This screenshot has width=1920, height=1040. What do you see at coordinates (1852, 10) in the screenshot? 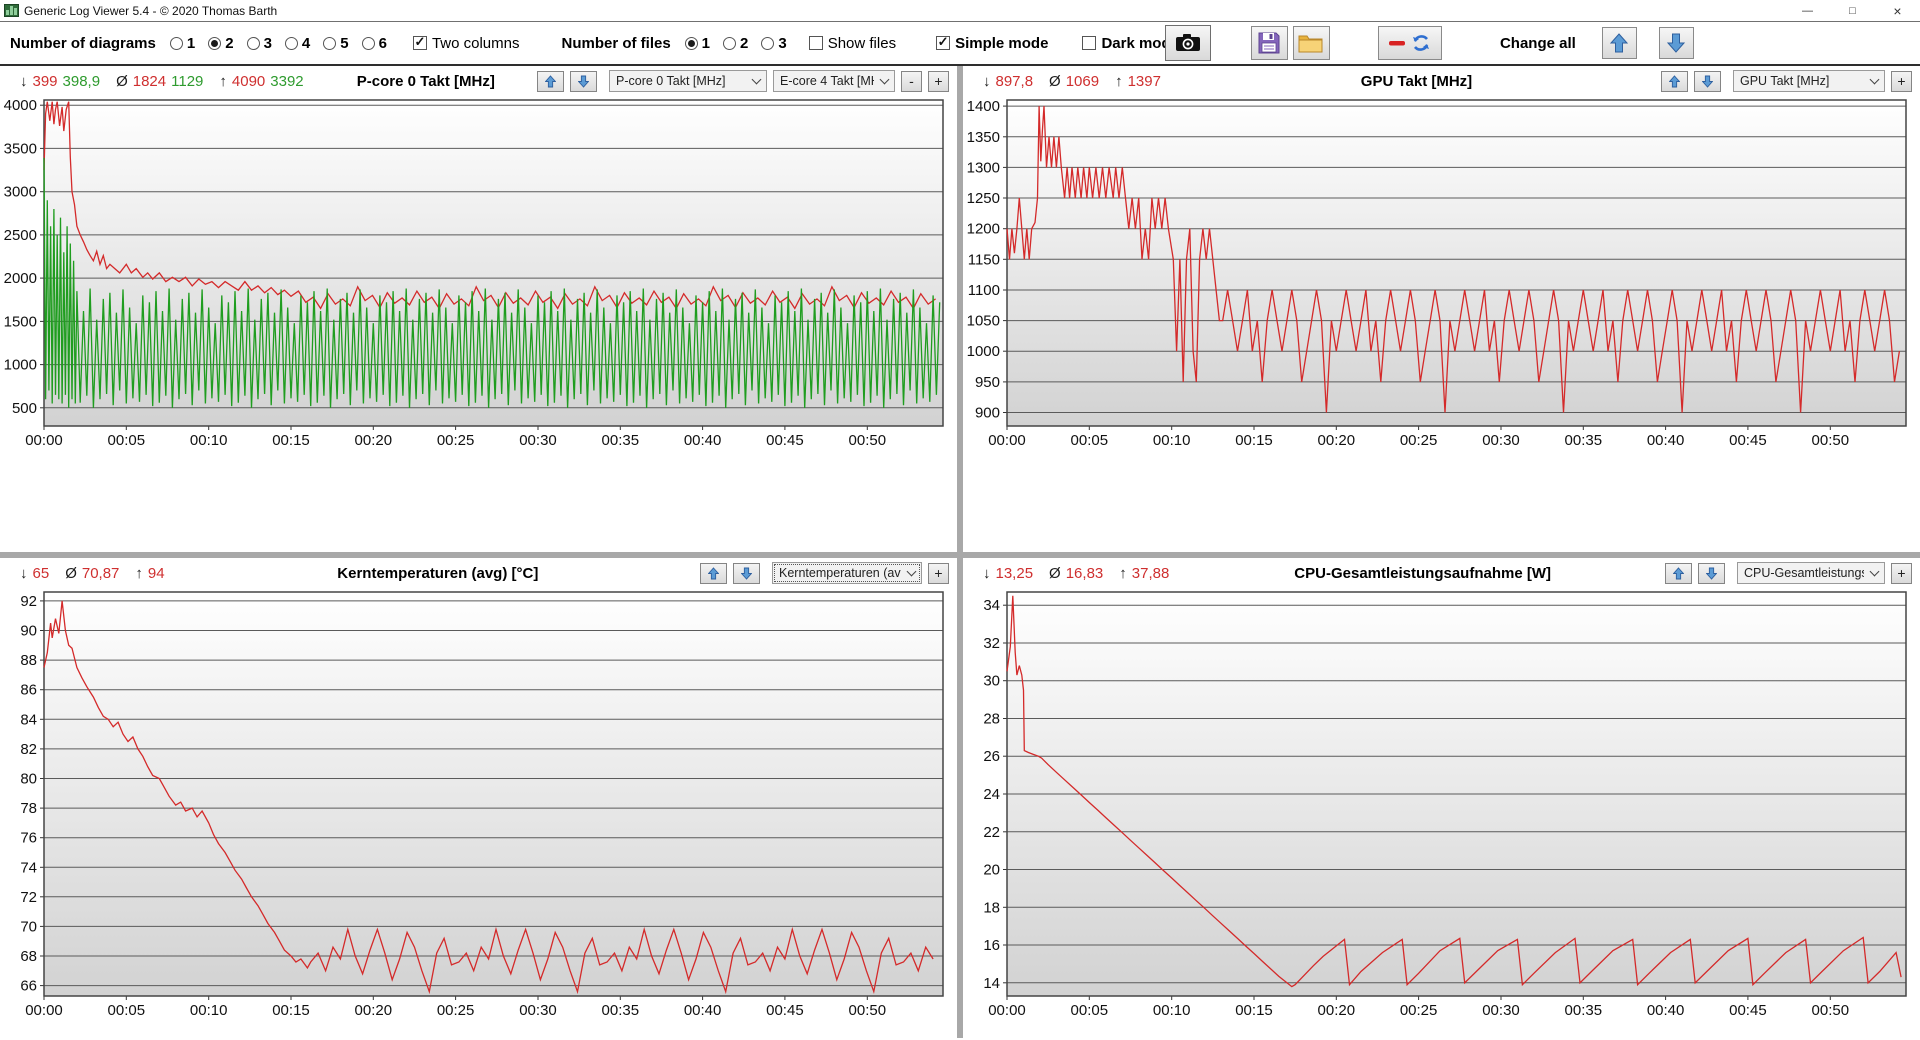
I see `maximize-button: □` at bounding box center [1852, 10].